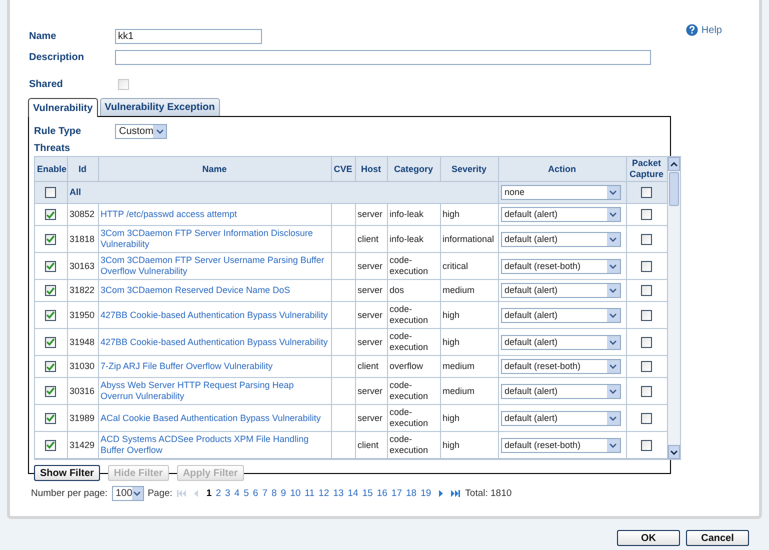 The height and width of the screenshot is (550, 769). What do you see at coordinates (368, 366) in the screenshot?
I see `table-cell: client` at bounding box center [368, 366].